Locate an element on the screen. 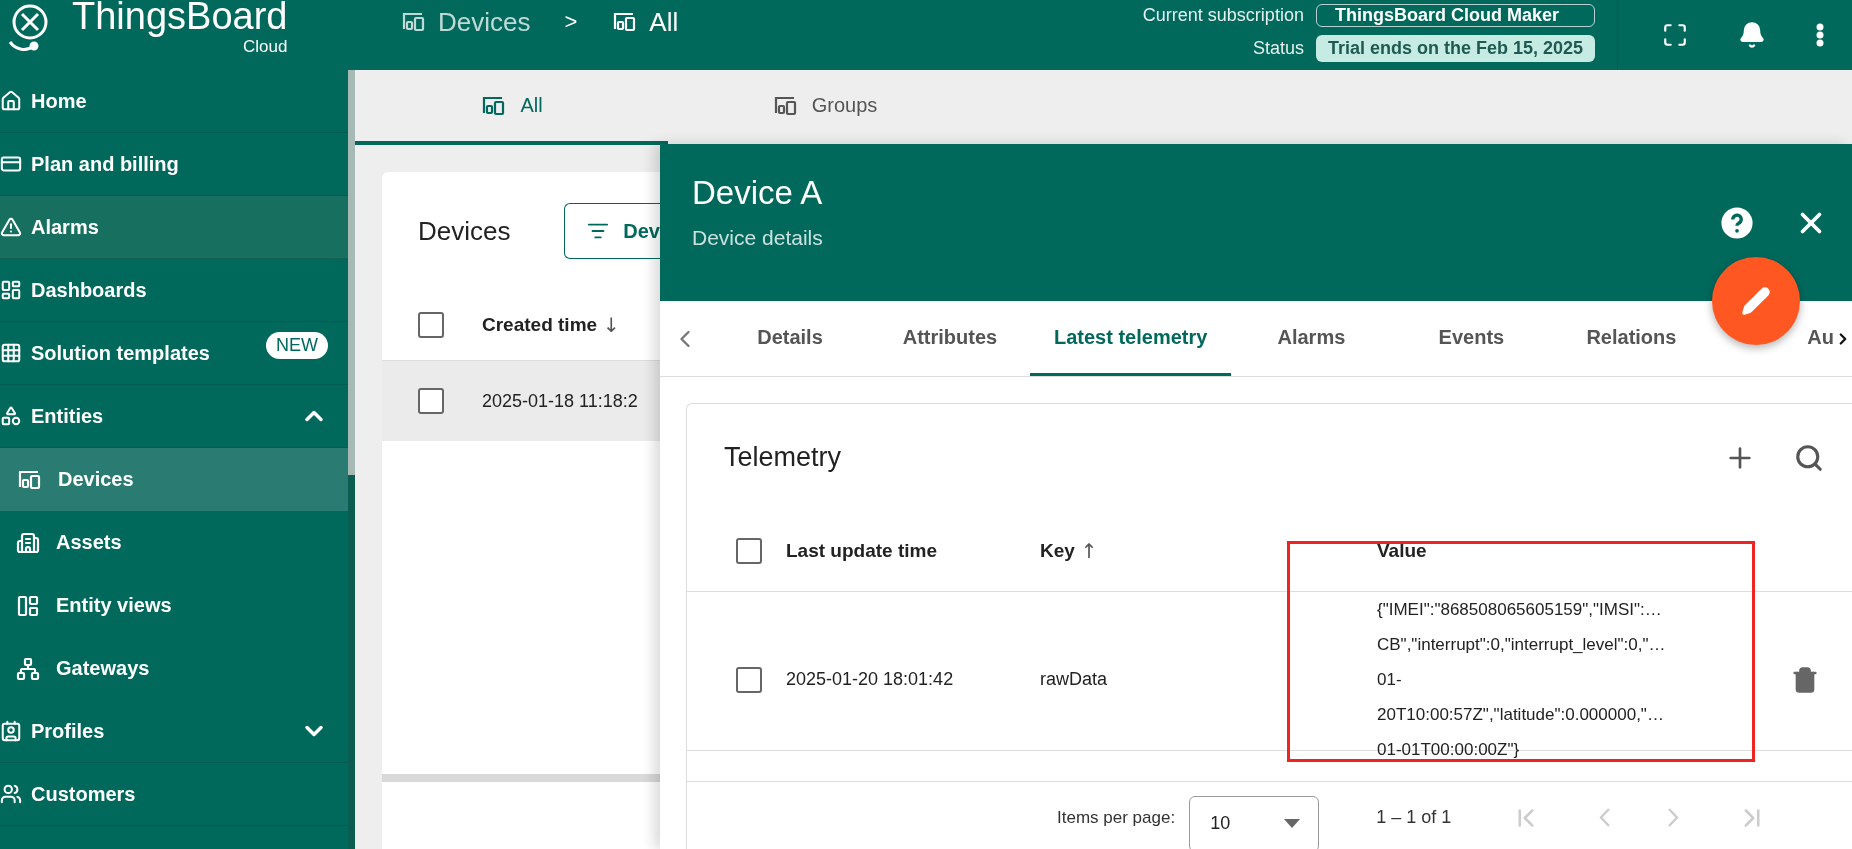  device-row: 2025-01-18 11:18:2 is located at coordinates (521, 401).